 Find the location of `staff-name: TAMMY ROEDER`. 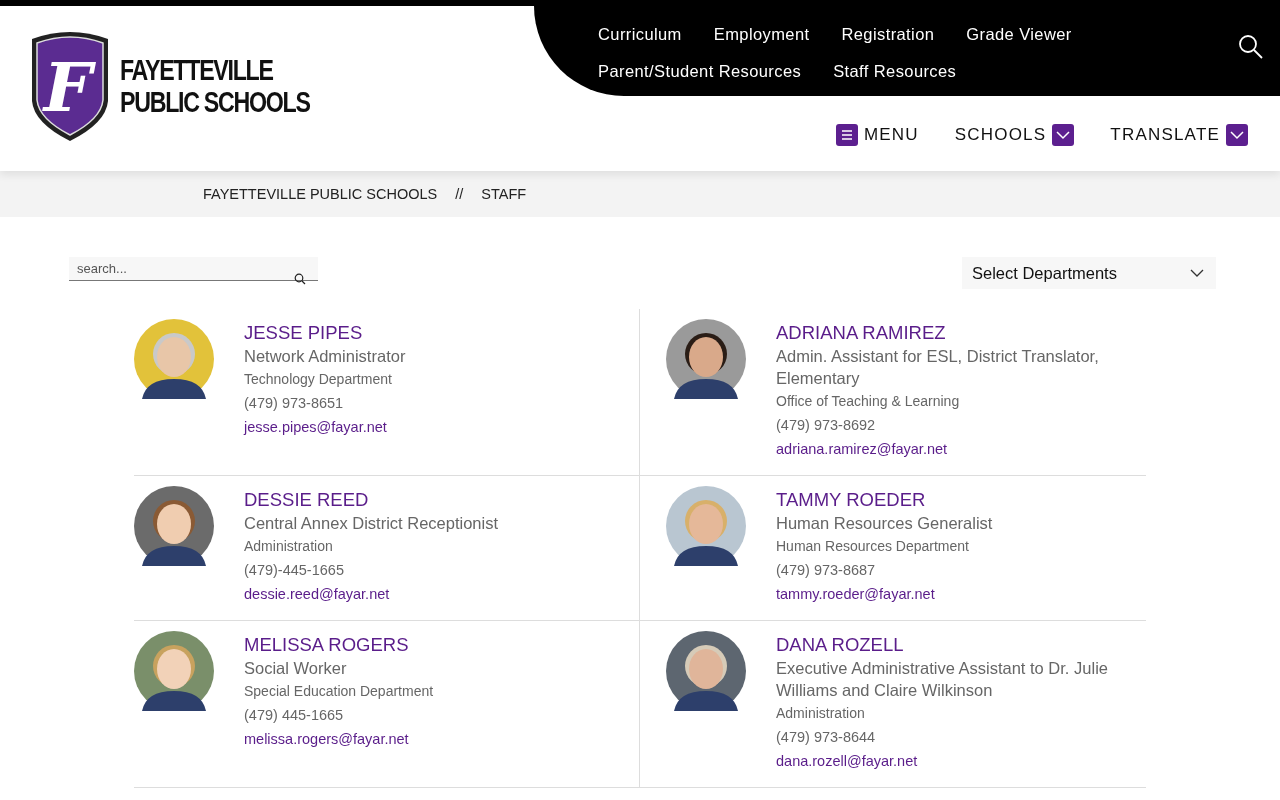

staff-name: TAMMY ROEDER is located at coordinates (884, 500).